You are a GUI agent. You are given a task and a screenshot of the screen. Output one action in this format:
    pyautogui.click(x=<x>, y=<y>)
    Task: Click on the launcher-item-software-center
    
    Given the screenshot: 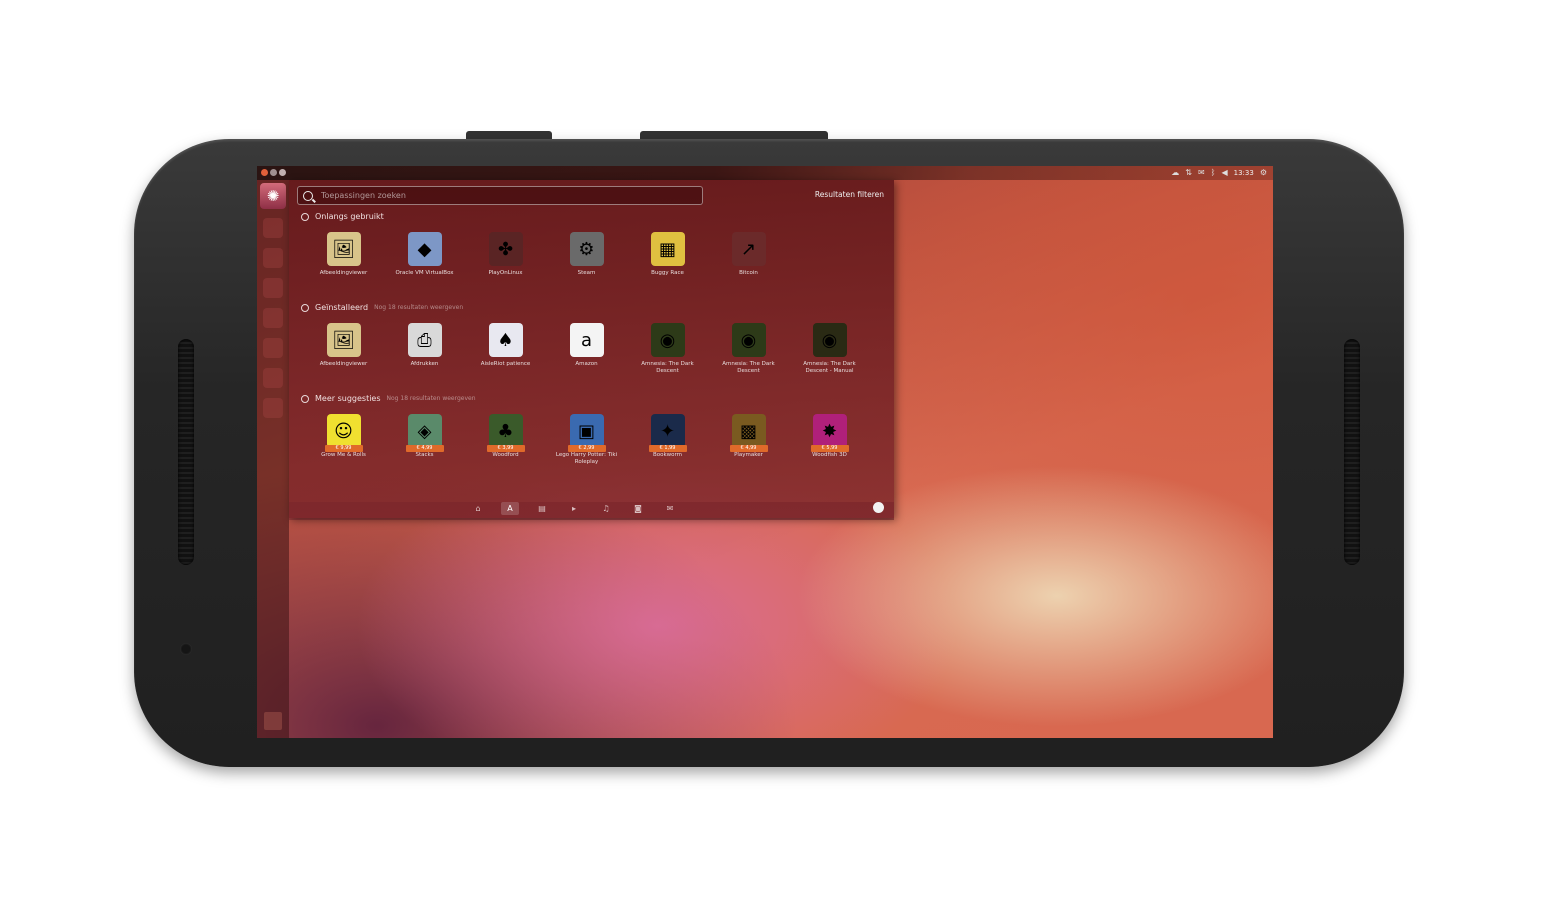 What is the action you would take?
    pyautogui.click(x=273, y=378)
    